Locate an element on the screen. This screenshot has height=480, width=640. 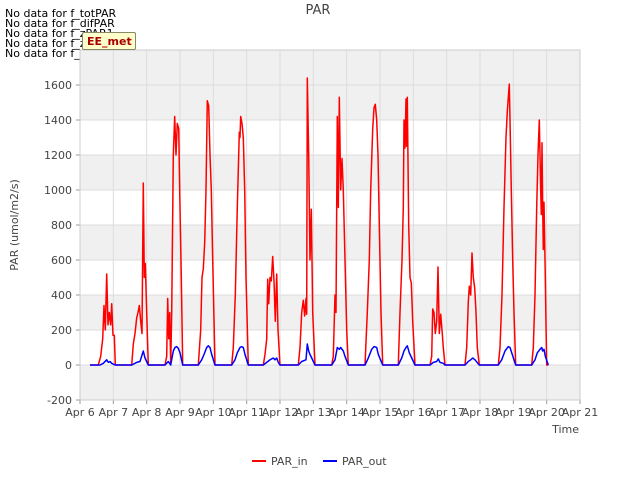
chart-title: PAR is located at coordinates (318, 10).